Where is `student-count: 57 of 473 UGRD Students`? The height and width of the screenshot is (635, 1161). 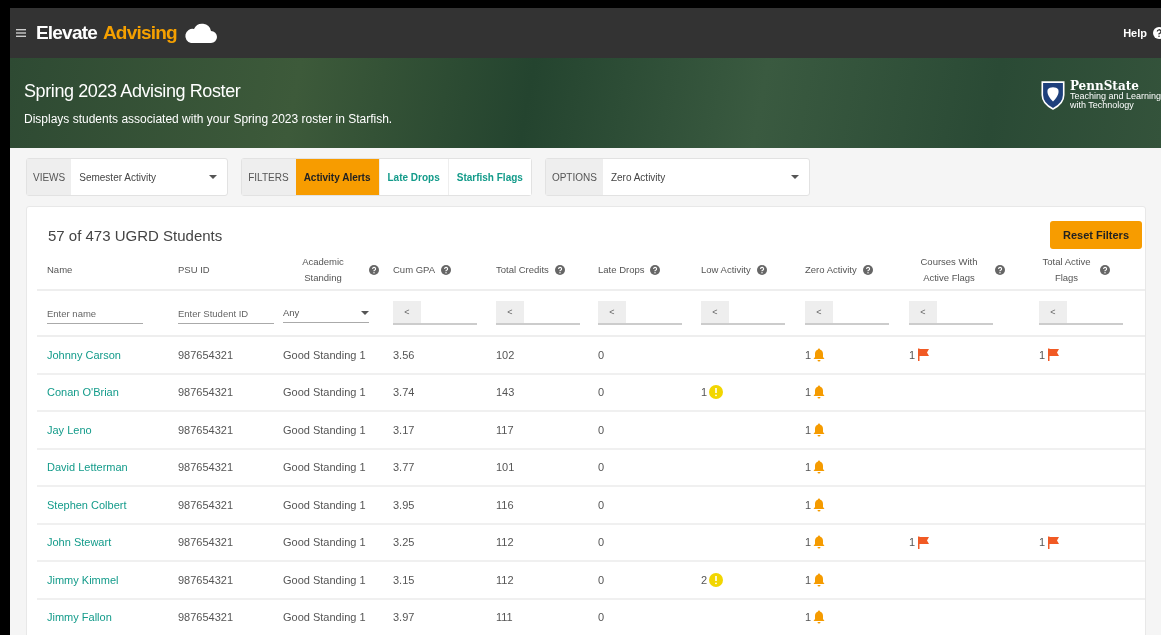 student-count: 57 of 473 UGRD Students is located at coordinates (135, 235).